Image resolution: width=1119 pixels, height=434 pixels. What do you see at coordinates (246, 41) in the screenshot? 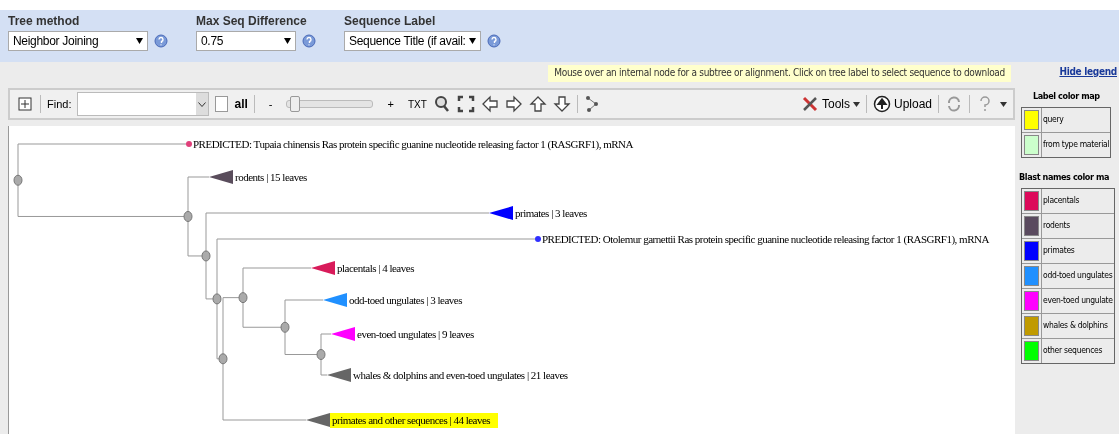
I see `option-select: 0.75` at bounding box center [246, 41].